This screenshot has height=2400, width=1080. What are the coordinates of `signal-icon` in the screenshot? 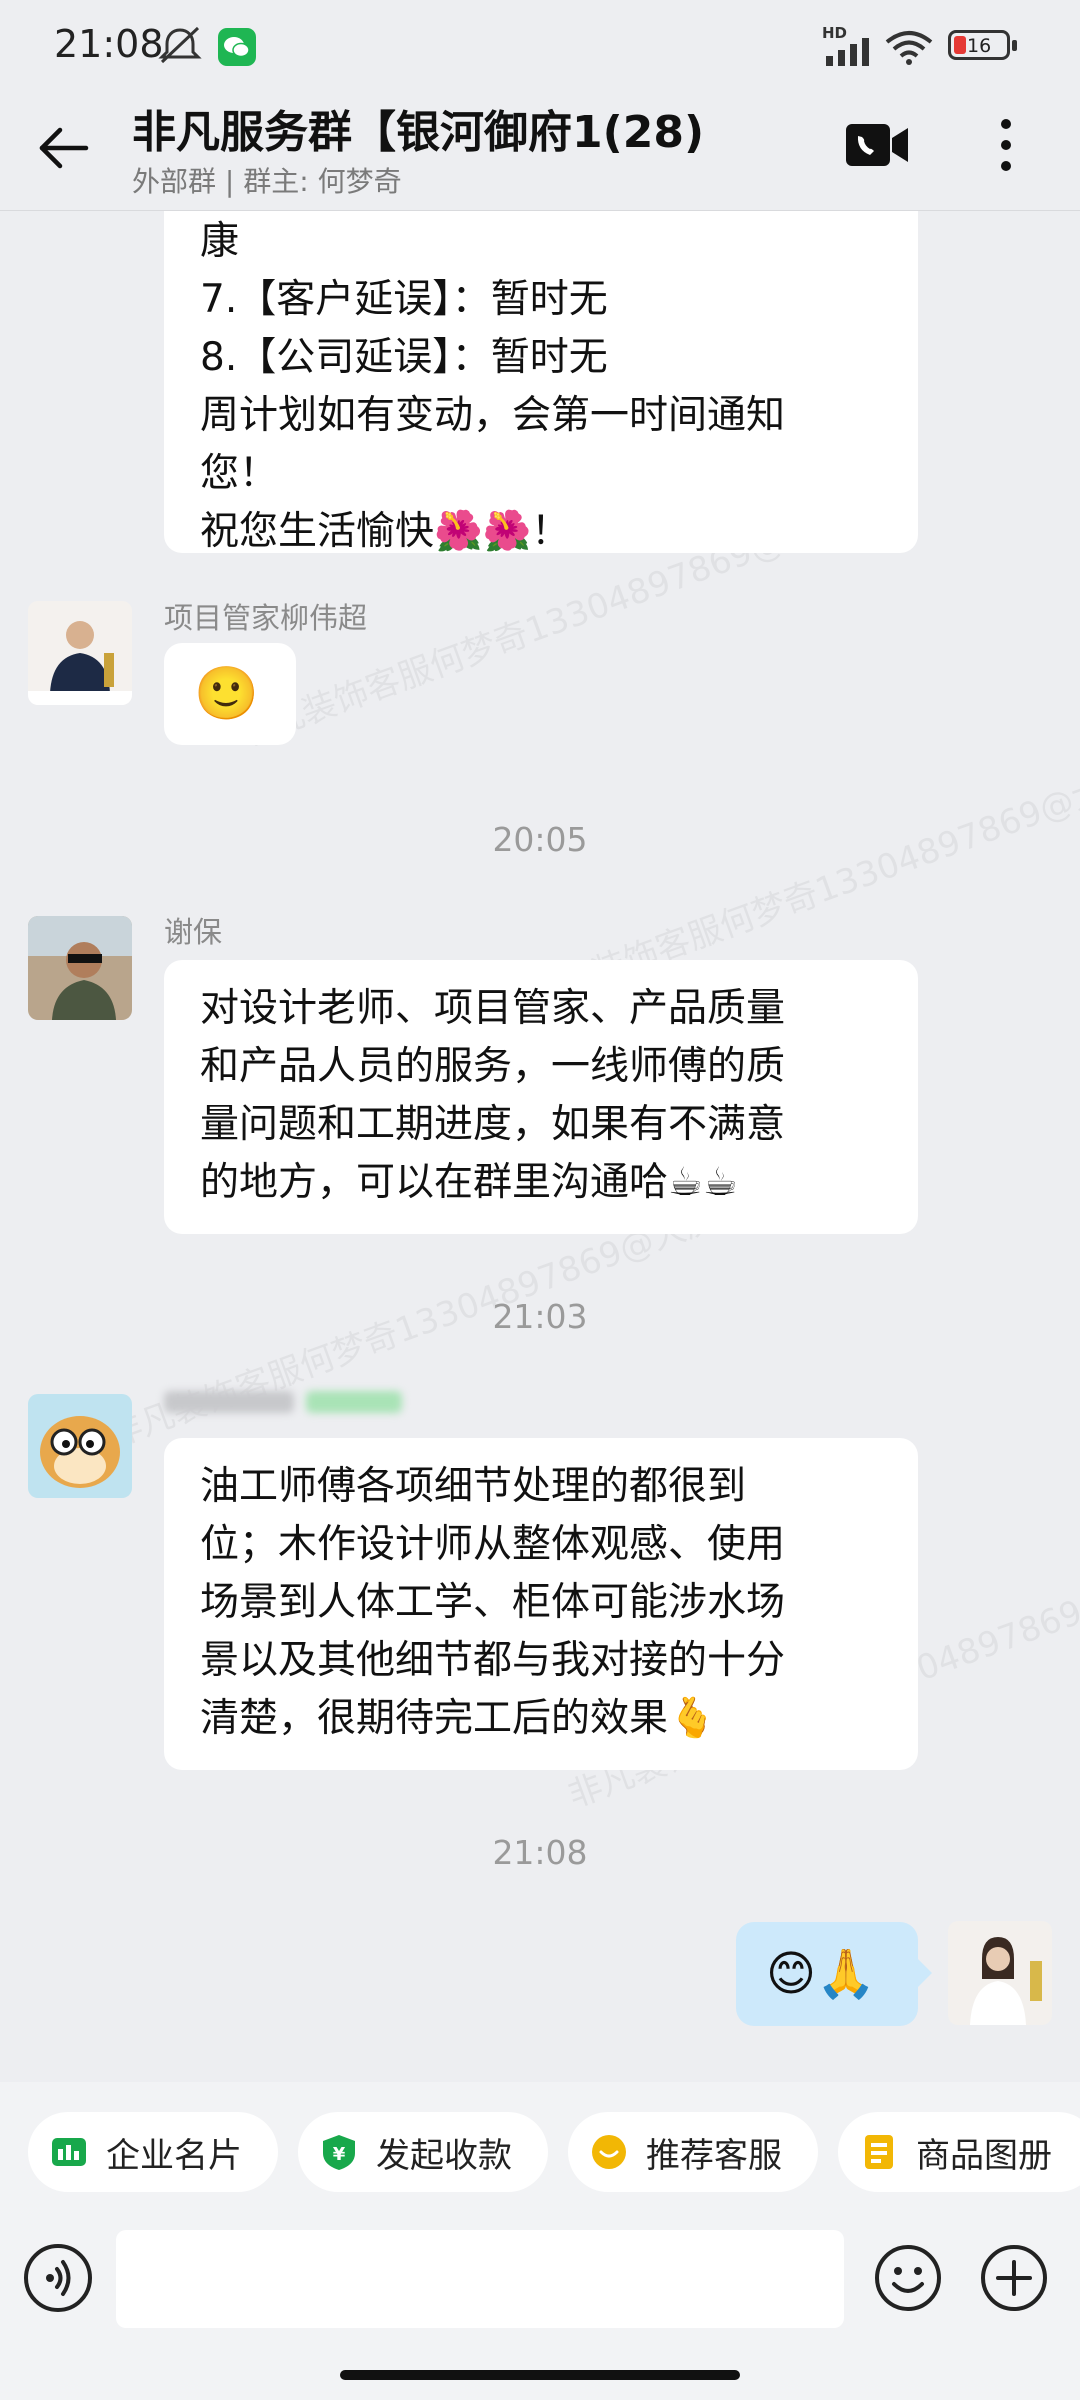 It's located at (847, 52).